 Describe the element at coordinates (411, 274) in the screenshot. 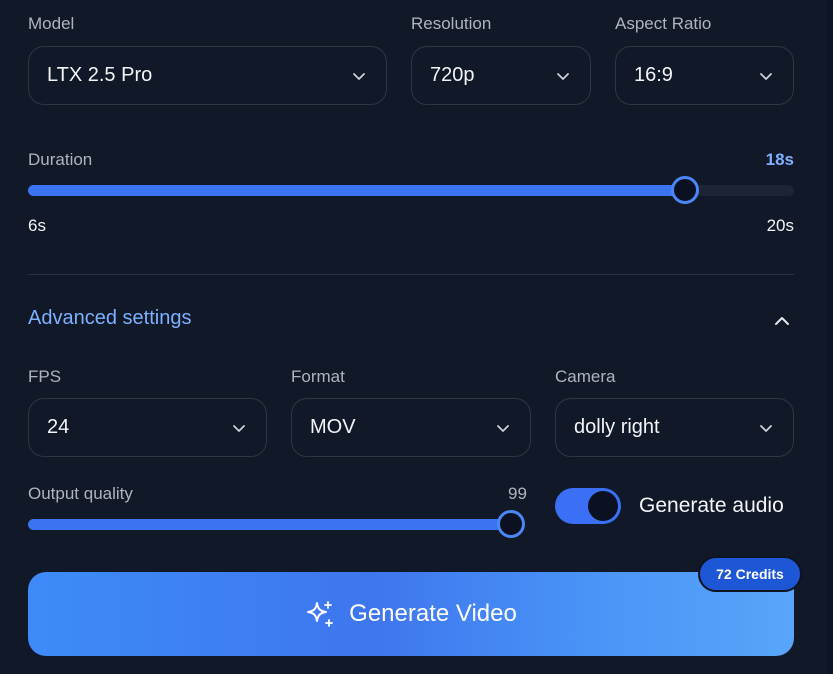

I see `divider` at that location.